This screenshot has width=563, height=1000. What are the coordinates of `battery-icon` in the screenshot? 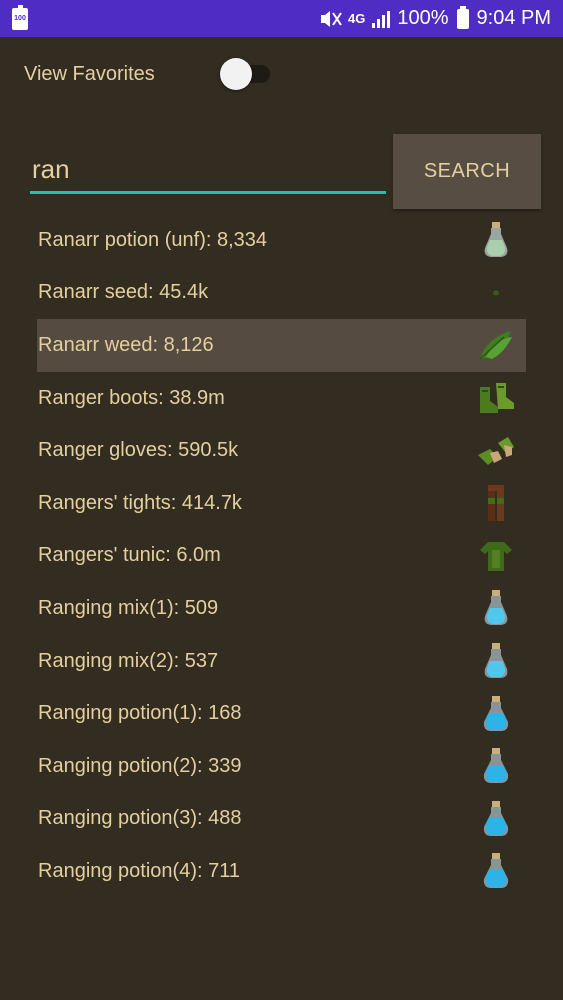 It's located at (462, 17).